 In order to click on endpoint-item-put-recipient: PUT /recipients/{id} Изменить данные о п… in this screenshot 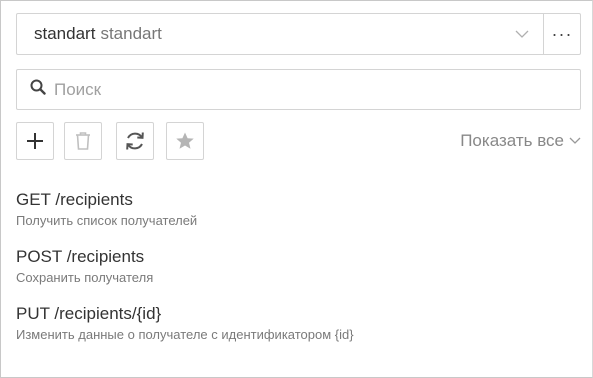, I will do `click(298, 332)`.